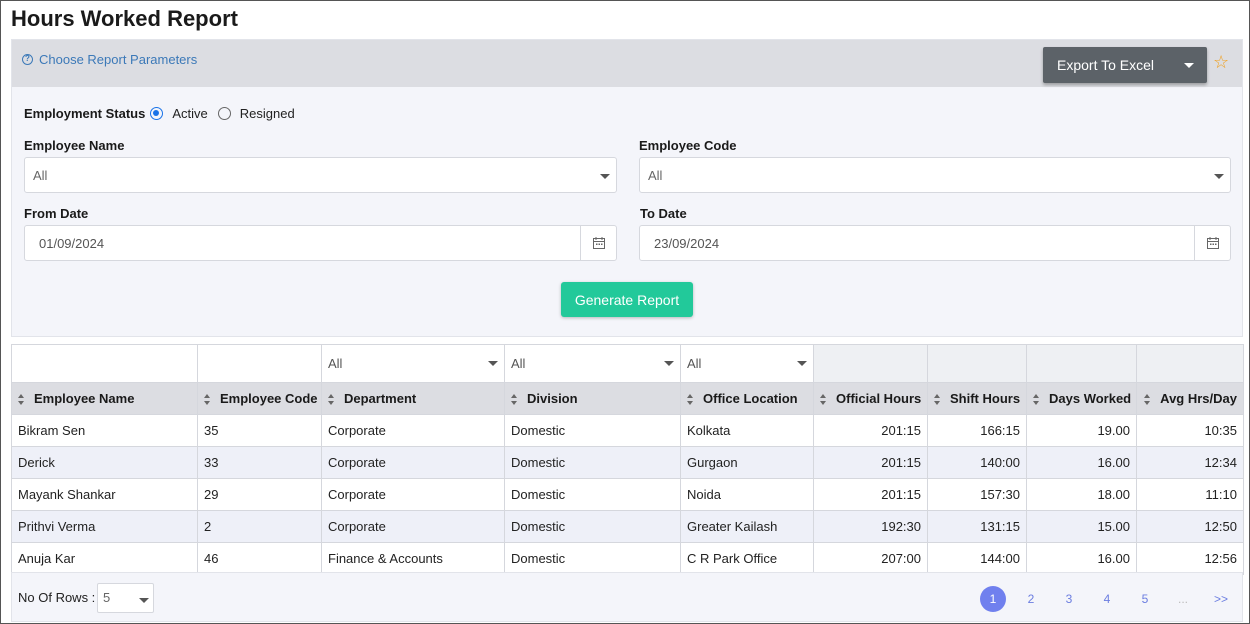 This screenshot has height=624, width=1250. What do you see at coordinates (977, 430) in the screenshot?
I see `cell-shift-hours: 166:15` at bounding box center [977, 430].